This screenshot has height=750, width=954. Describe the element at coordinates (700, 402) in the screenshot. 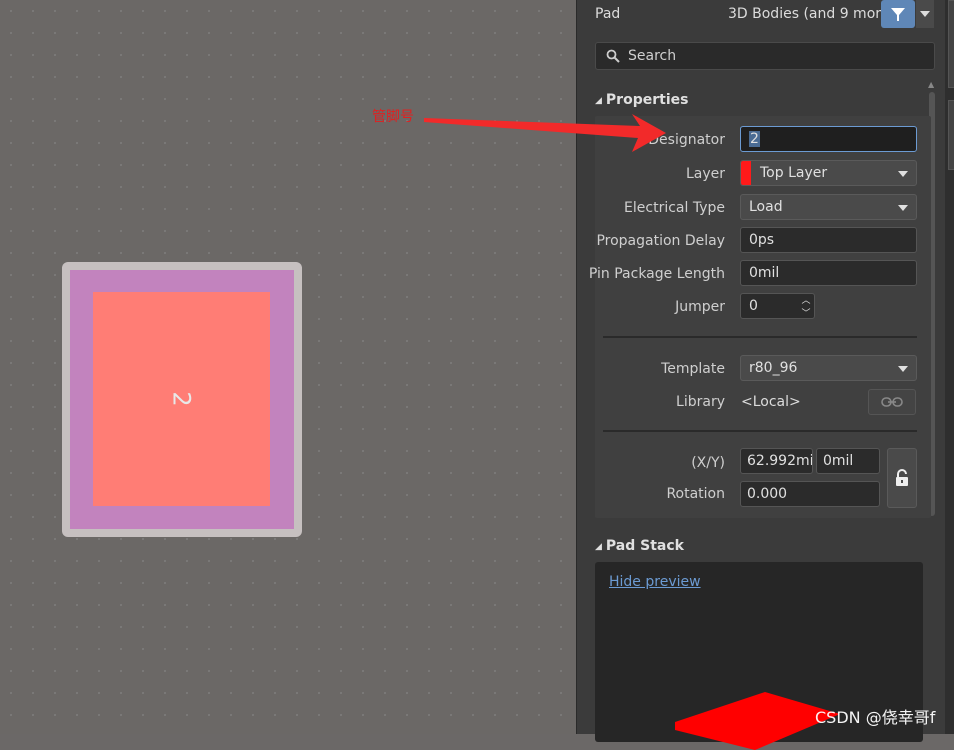

I see `library-label: Library` at that location.